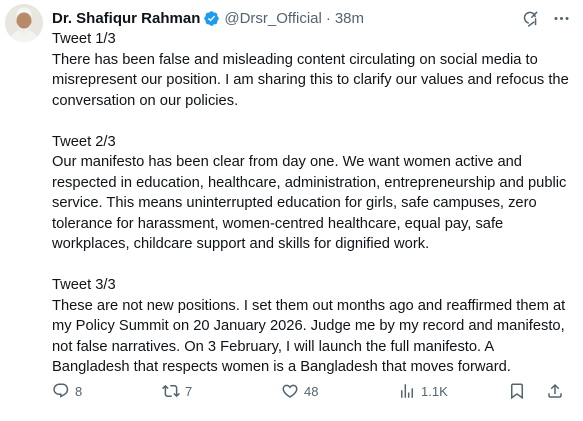 This screenshot has width=583, height=421. What do you see at coordinates (189, 391) in the screenshot?
I see `repost-count: 7` at bounding box center [189, 391].